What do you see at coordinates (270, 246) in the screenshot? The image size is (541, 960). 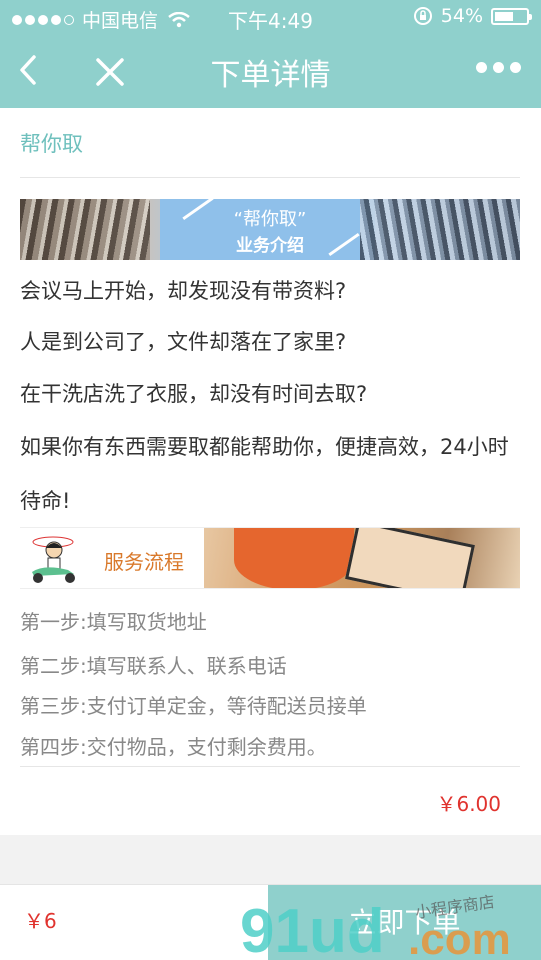 I see `banner-subtitle: 业务介绍` at bounding box center [270, 246].